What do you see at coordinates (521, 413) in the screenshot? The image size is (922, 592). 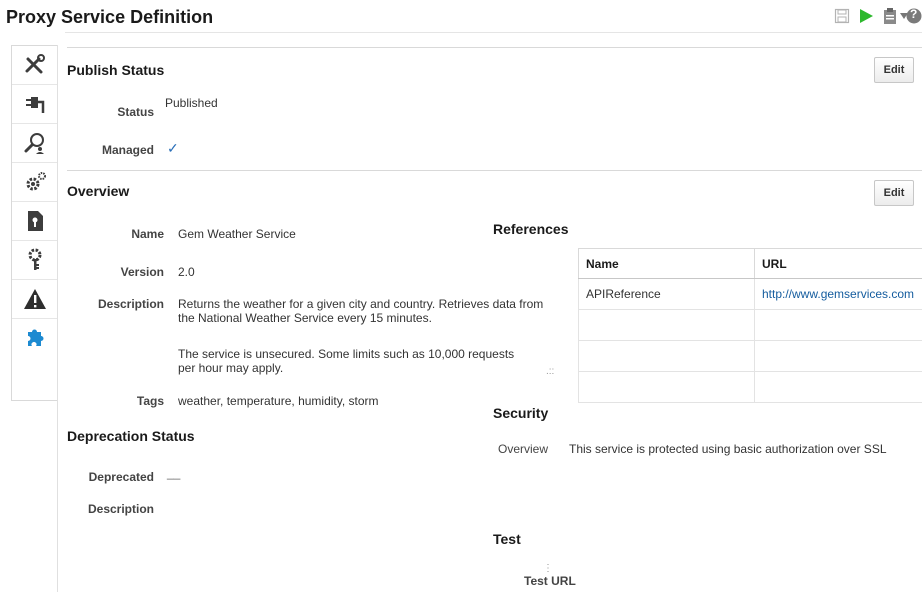 I see `security-title: Security` at bounding box center [521, 413].